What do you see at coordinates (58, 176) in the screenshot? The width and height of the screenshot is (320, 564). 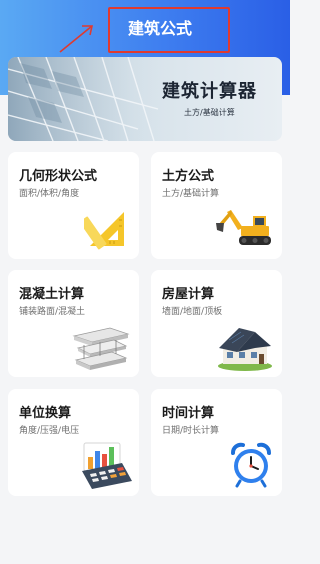 I see `card-title: 几何形状公式` at bounding box center [58, 176].